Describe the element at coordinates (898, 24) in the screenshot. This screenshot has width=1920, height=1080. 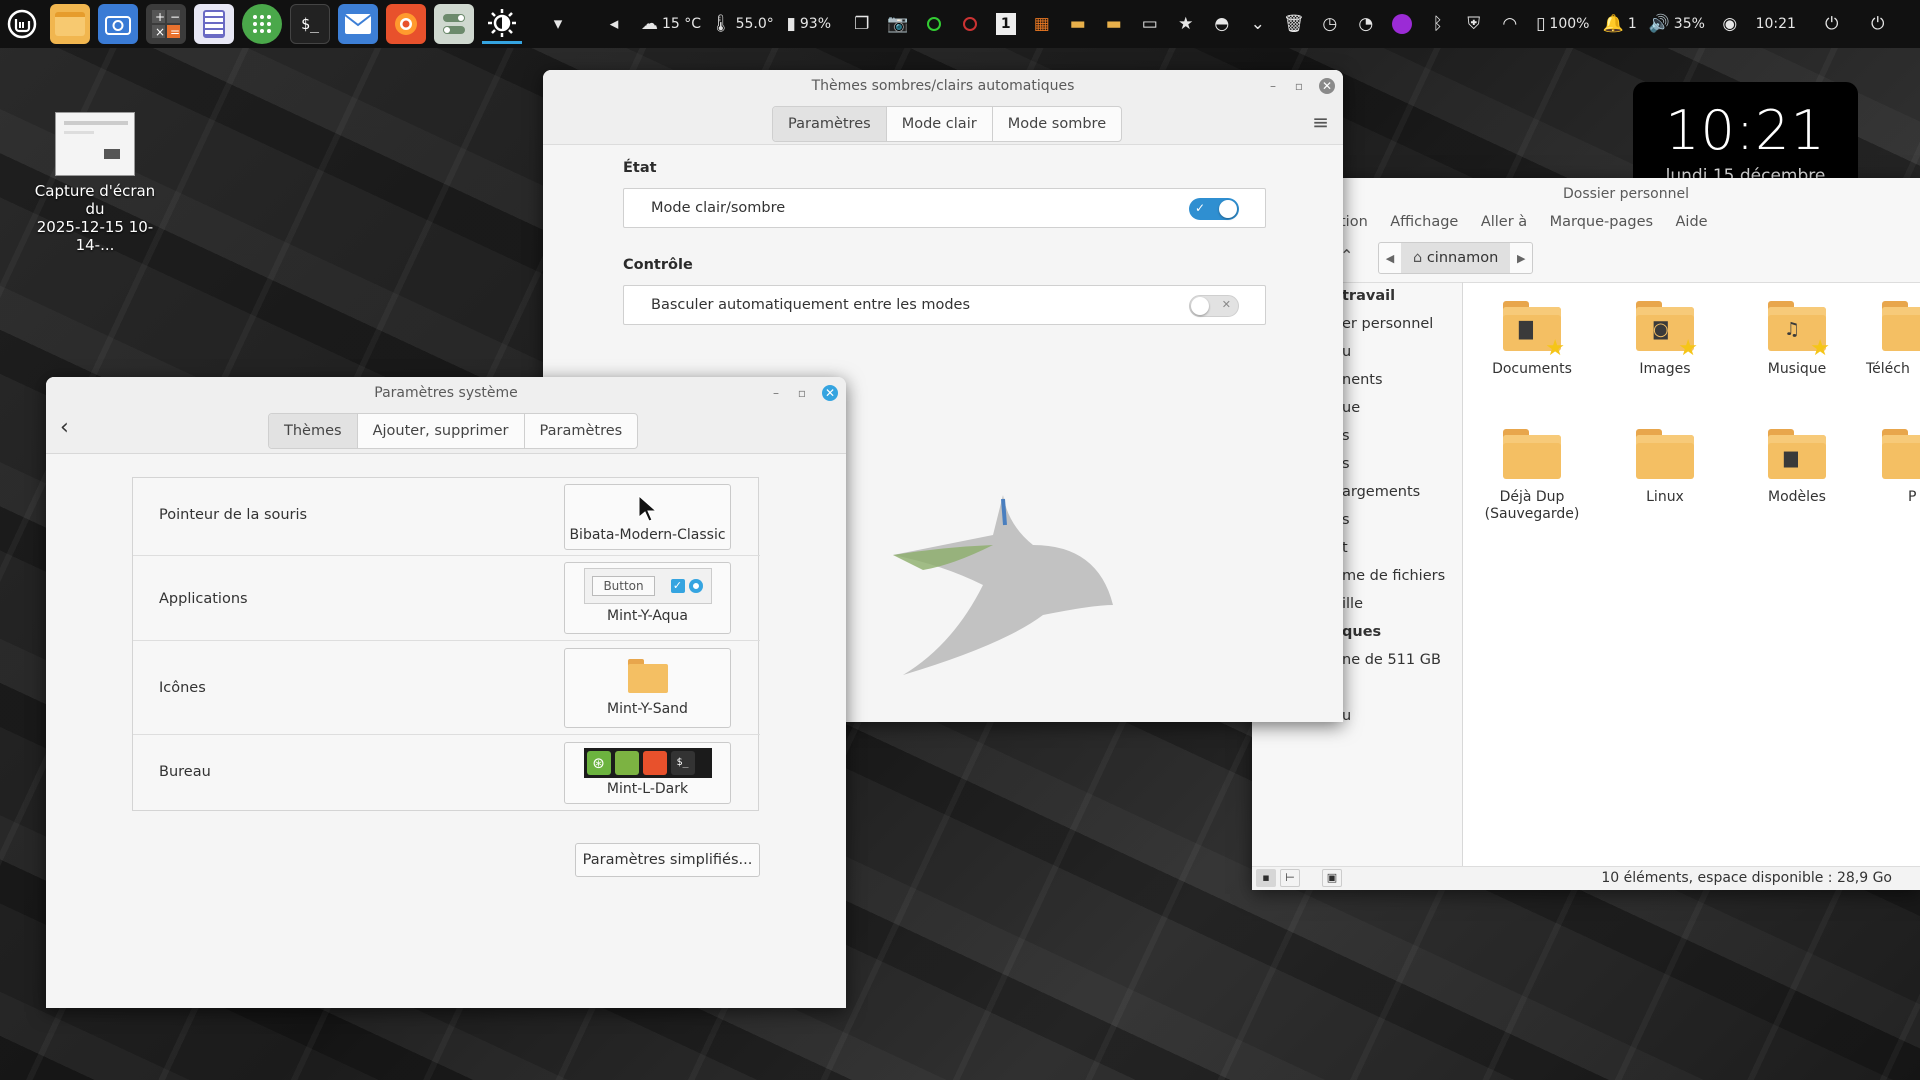
I see `camera-icon: 📷` at that location.